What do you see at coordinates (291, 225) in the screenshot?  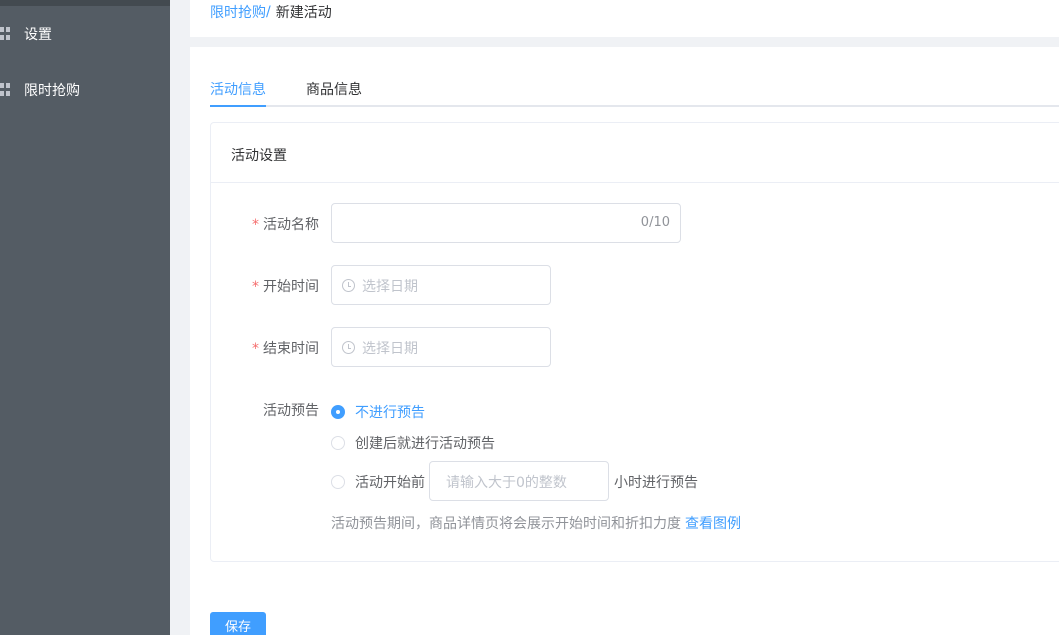 I see `activity-name-label-text: 活动名称` at bounding box center [291, 225].